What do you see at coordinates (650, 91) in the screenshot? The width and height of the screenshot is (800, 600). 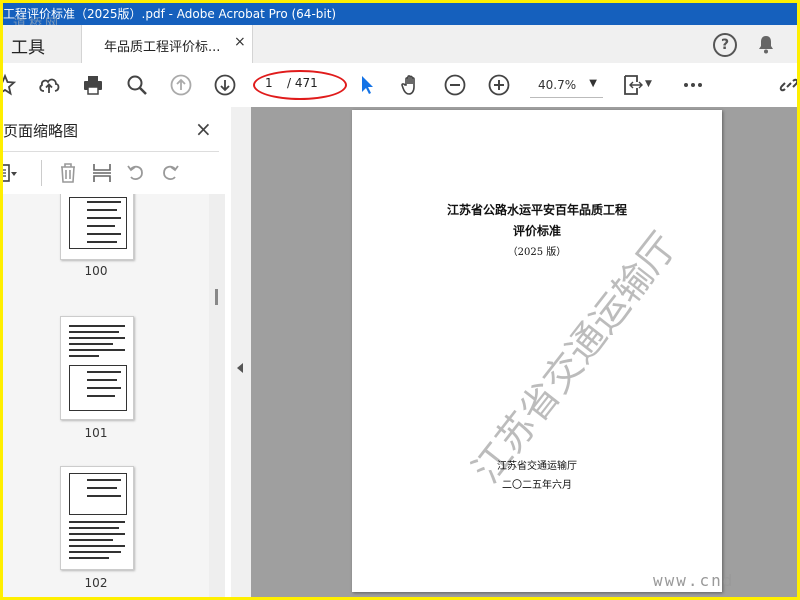 I see `fit-dropdown-icon: ▼` at bounding box center [650, 91].